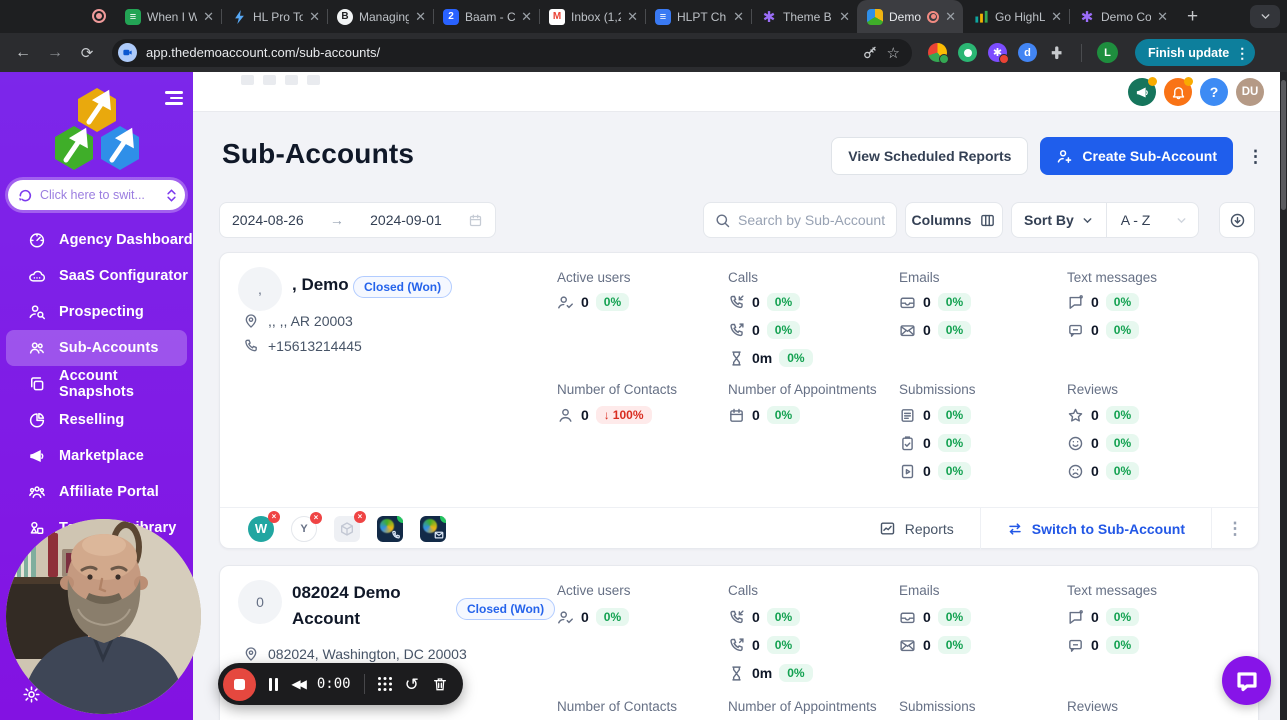 The image size is (1287, 720). Describe the element at coordinates (440, 684) in the screenshot. I see `delete-recording-button` at that location.